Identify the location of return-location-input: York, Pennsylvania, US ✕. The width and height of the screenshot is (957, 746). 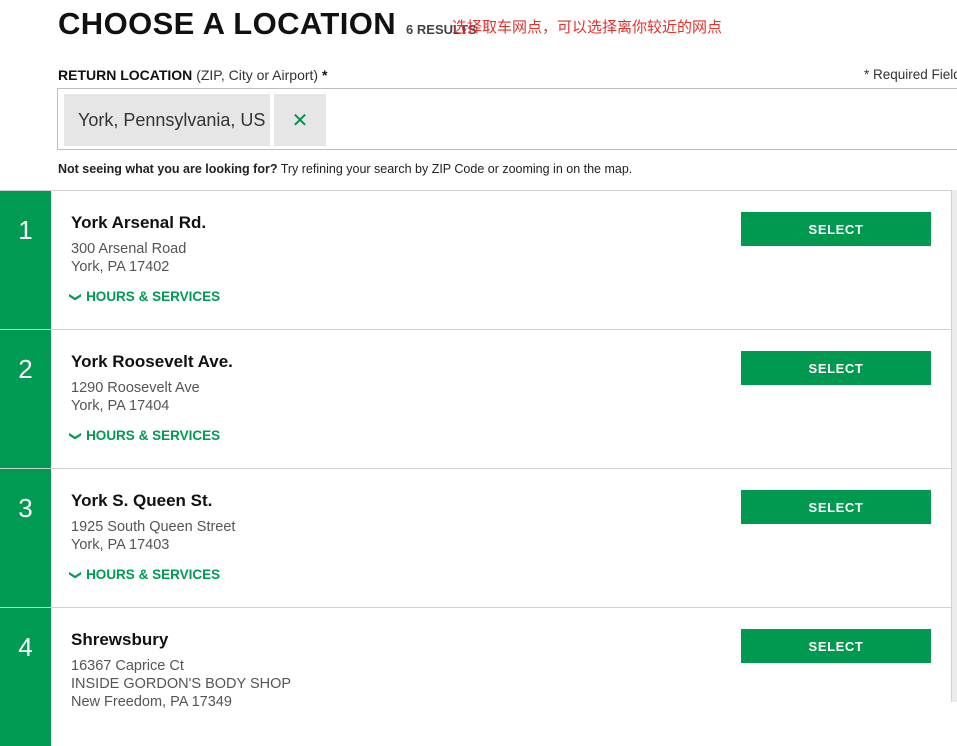
(507, 119).